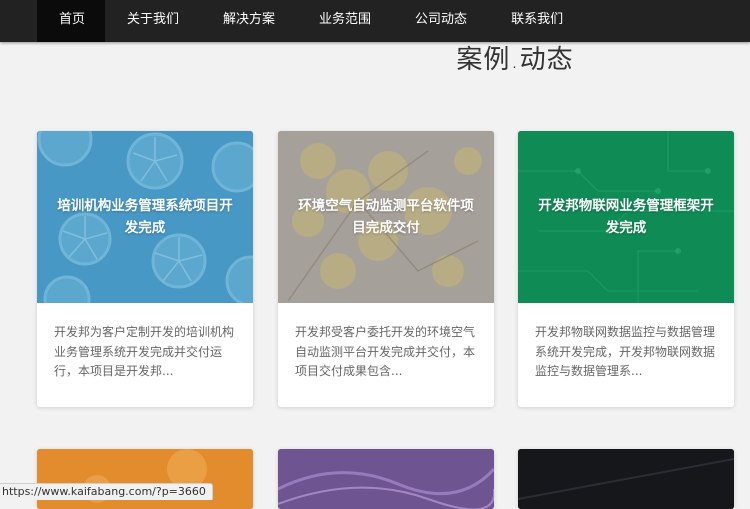 The height and width of the screenshot is (509, 750). I want to click on card-title: 环境空气自动监测平台软件项目完成交付, so click(386, 217).